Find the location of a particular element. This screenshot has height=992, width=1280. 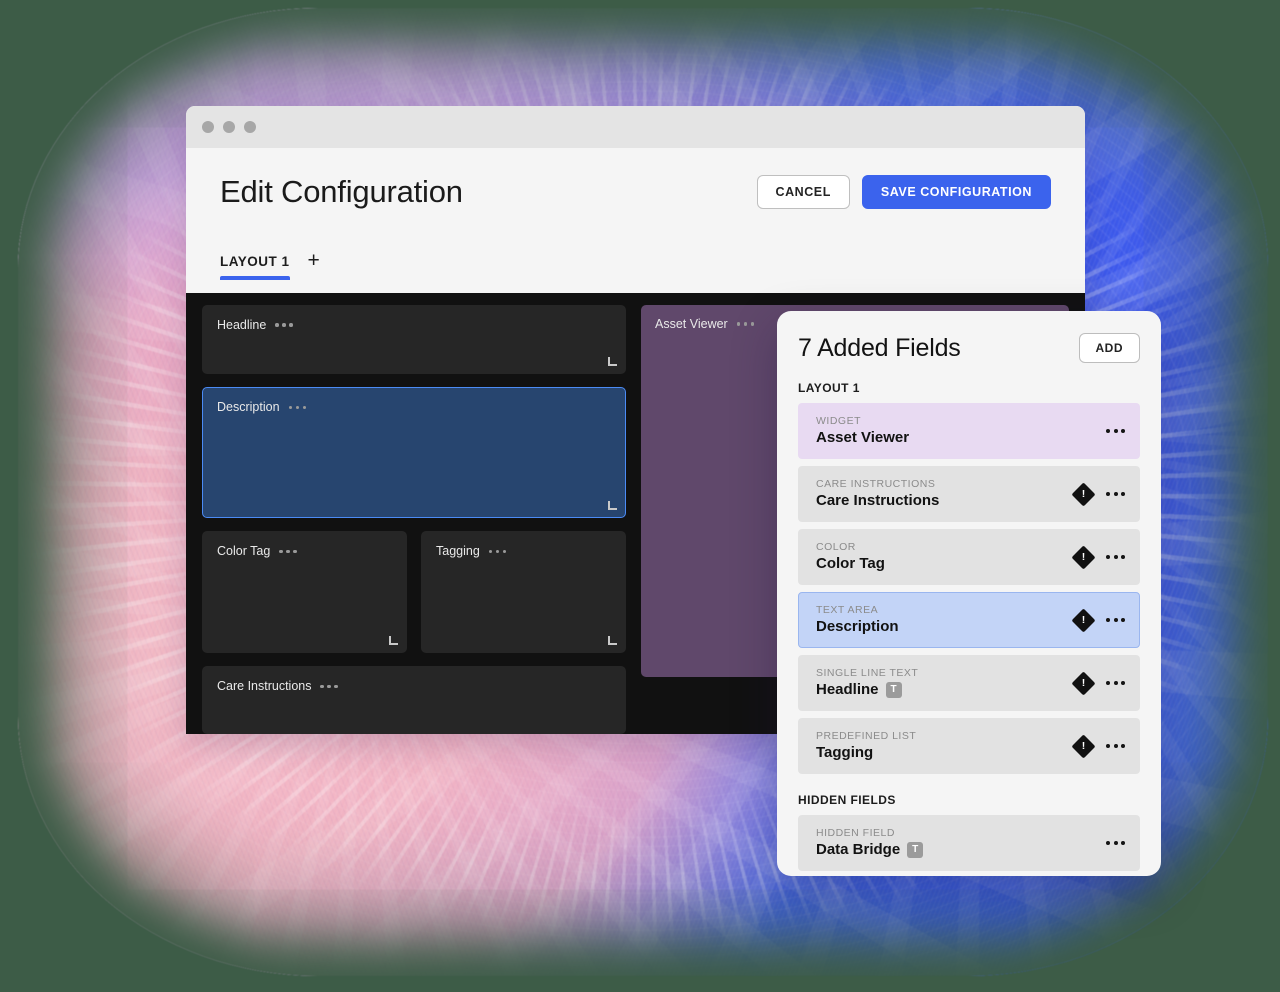

canvas-widget-care-instructions: Care Instructions is located at coordinates (414, 700).